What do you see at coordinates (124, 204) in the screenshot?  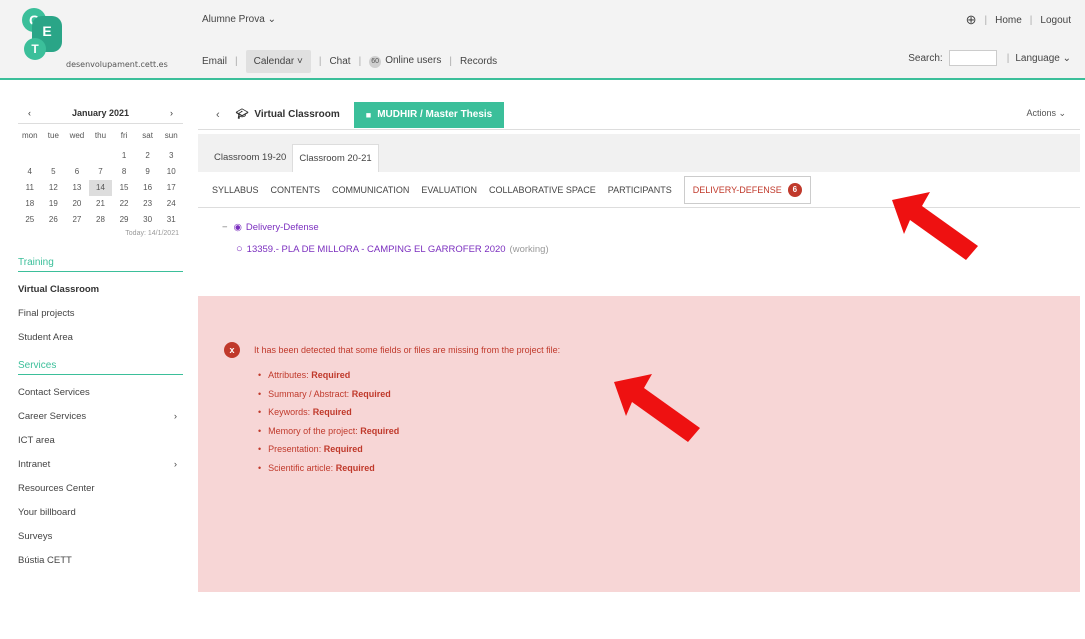 I see `calendar-day: 22` at bounding box center [124, 204].